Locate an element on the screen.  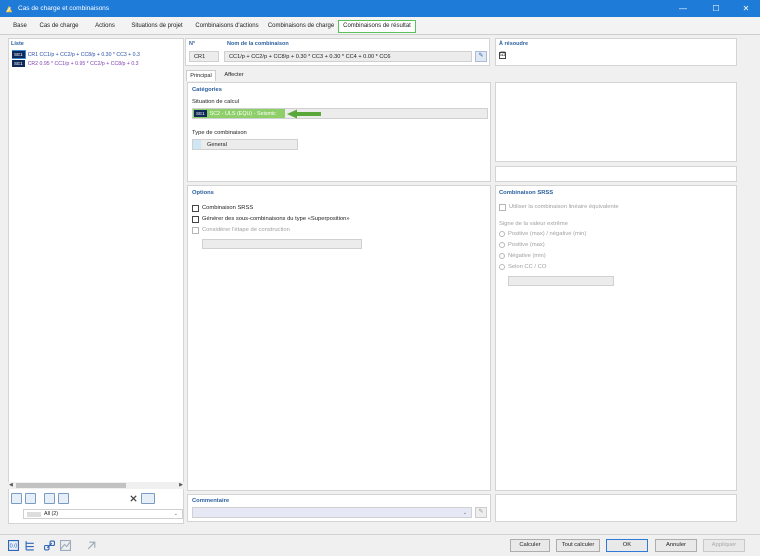
resolve-panel: À résoudre ☑ is located at coordinates (616, 52).